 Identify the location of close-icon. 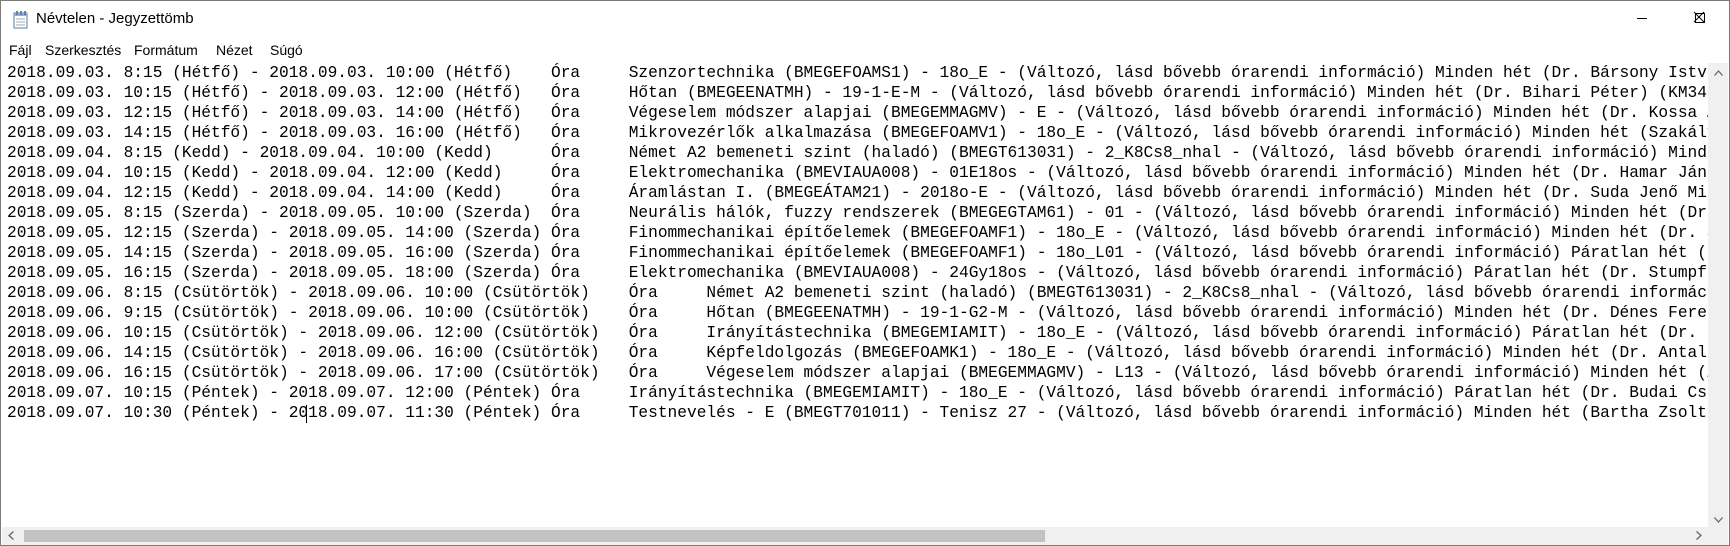
(1699, 19).